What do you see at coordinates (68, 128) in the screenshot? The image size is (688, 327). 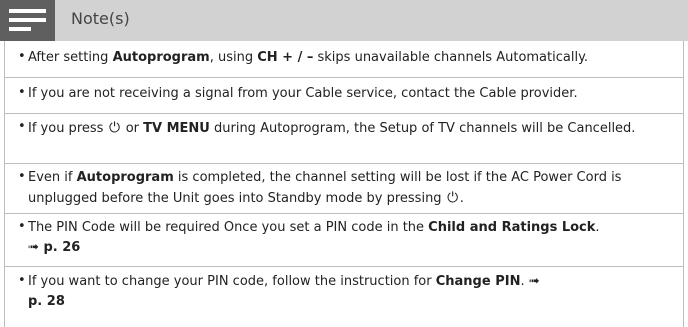 I see `note-segment: If you press` at bounding box center [68, 128].